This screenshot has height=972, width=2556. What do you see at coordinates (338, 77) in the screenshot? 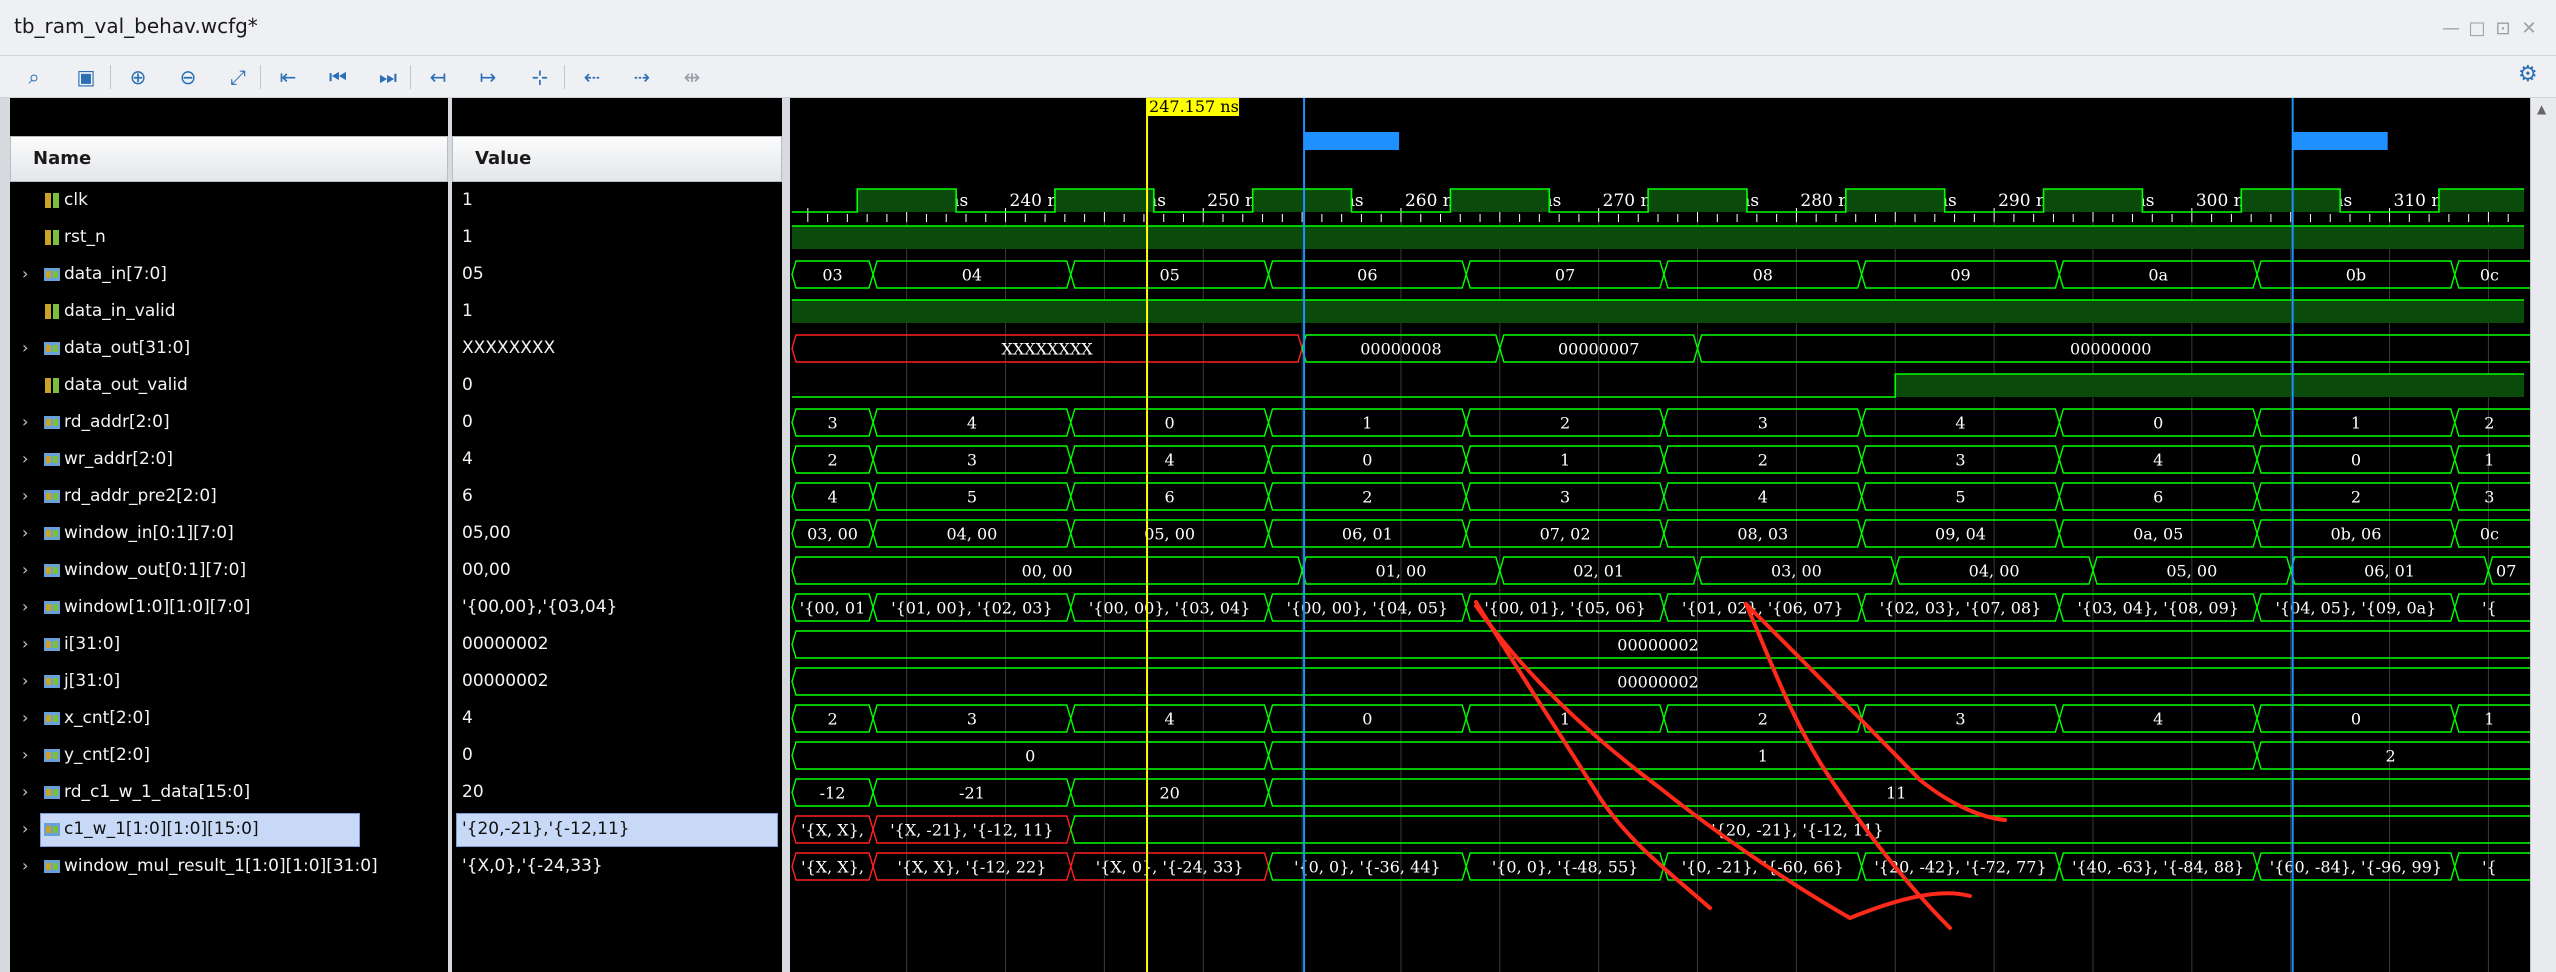
I see `go-to-time-zero-icon: ⏮` at bounding box center [338, 77].